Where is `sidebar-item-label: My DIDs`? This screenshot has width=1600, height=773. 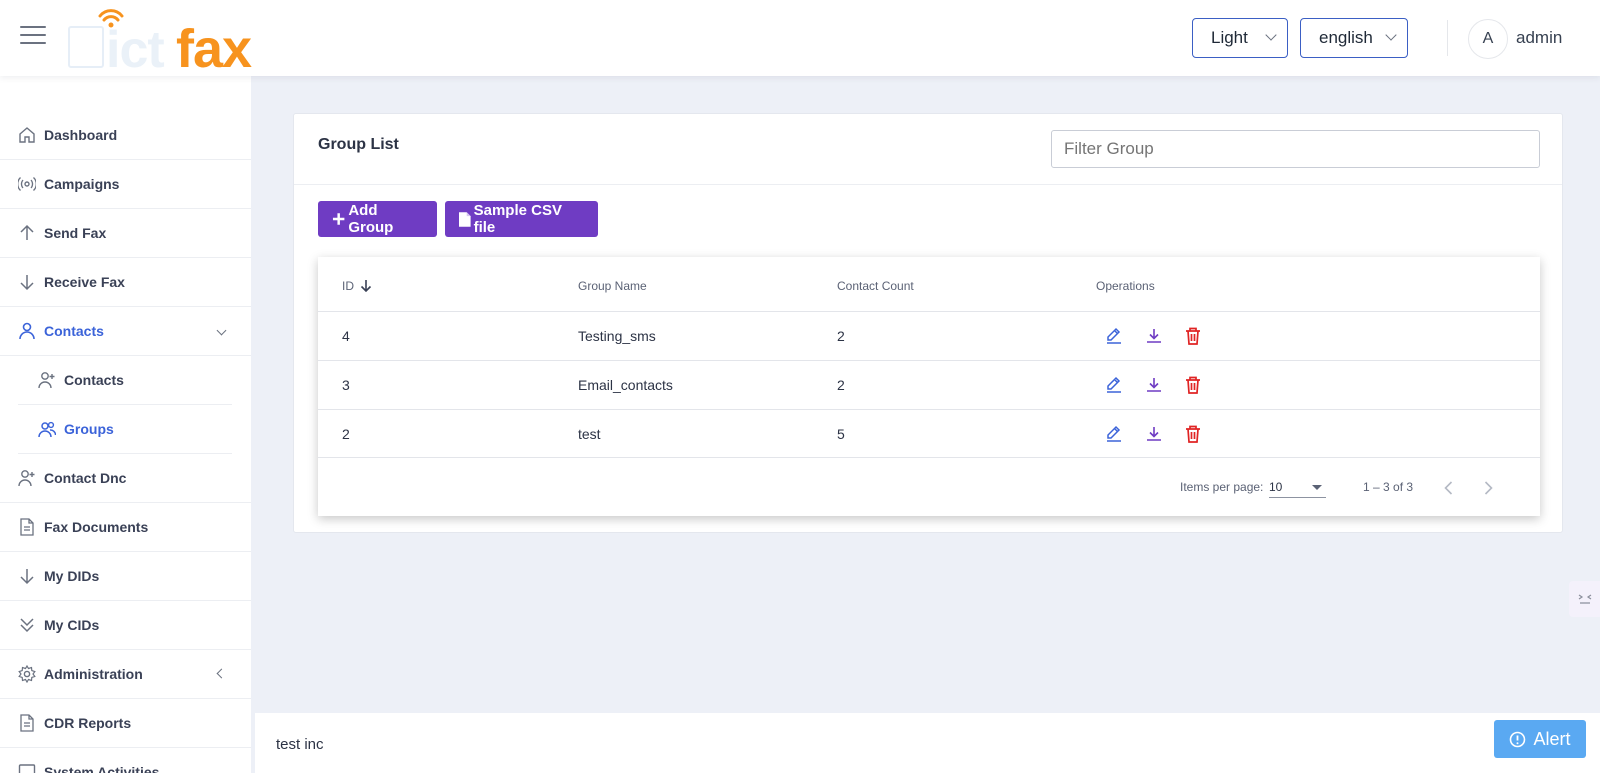
sidebar-item-label: My DIDs is located at coordinates (72, 576).